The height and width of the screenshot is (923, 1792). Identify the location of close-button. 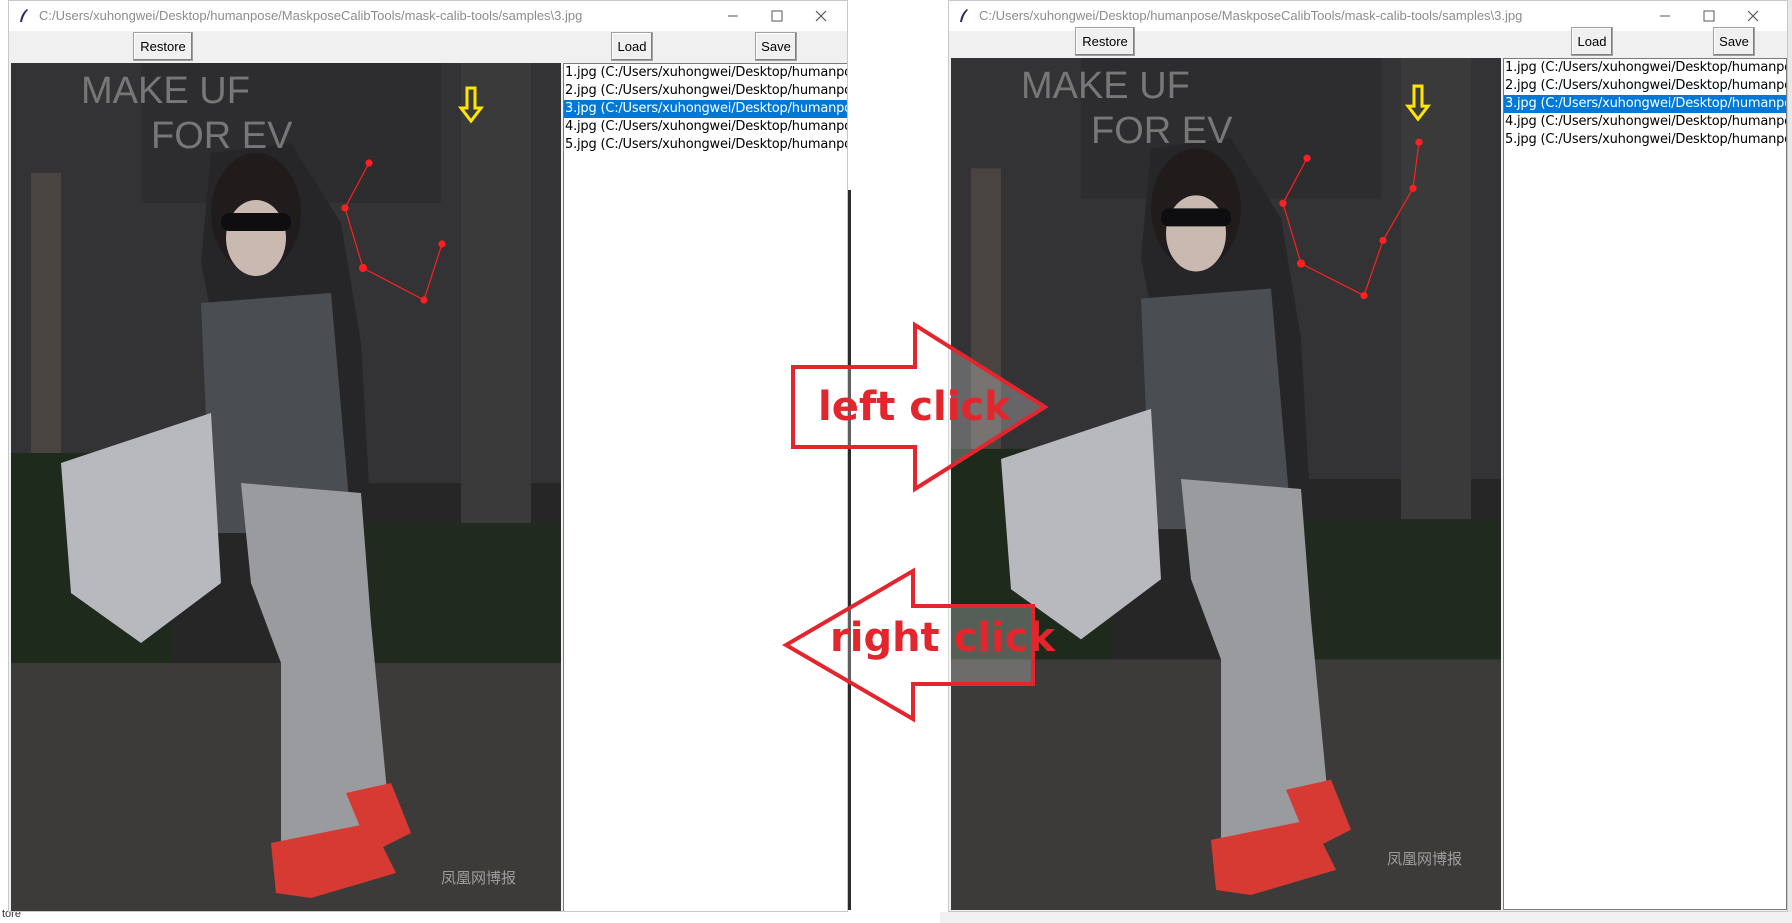
(821, 16).